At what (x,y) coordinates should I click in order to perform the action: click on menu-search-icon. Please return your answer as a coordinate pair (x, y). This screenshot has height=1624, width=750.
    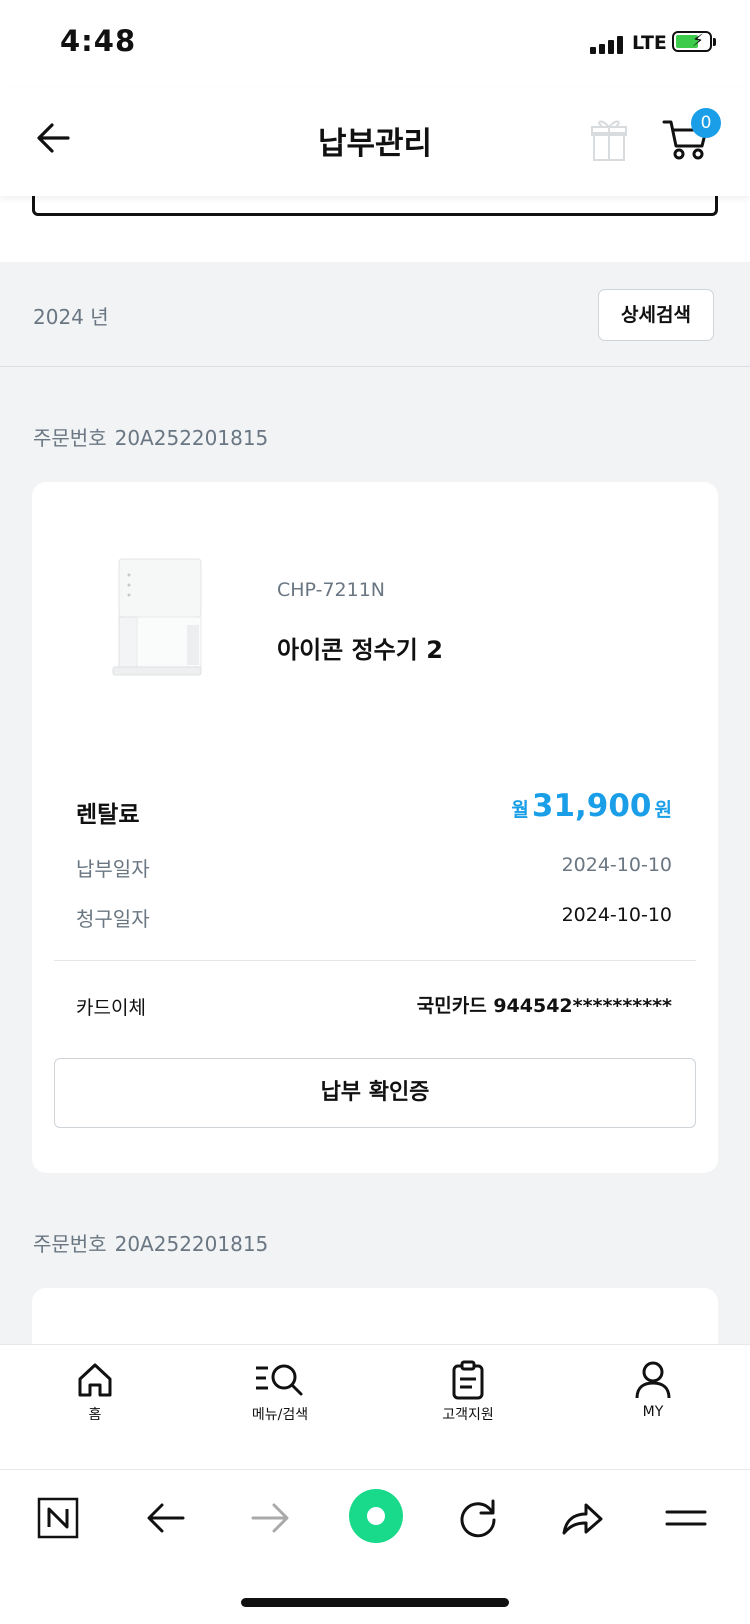
    Looking at the image, I should click on (279, 1380).